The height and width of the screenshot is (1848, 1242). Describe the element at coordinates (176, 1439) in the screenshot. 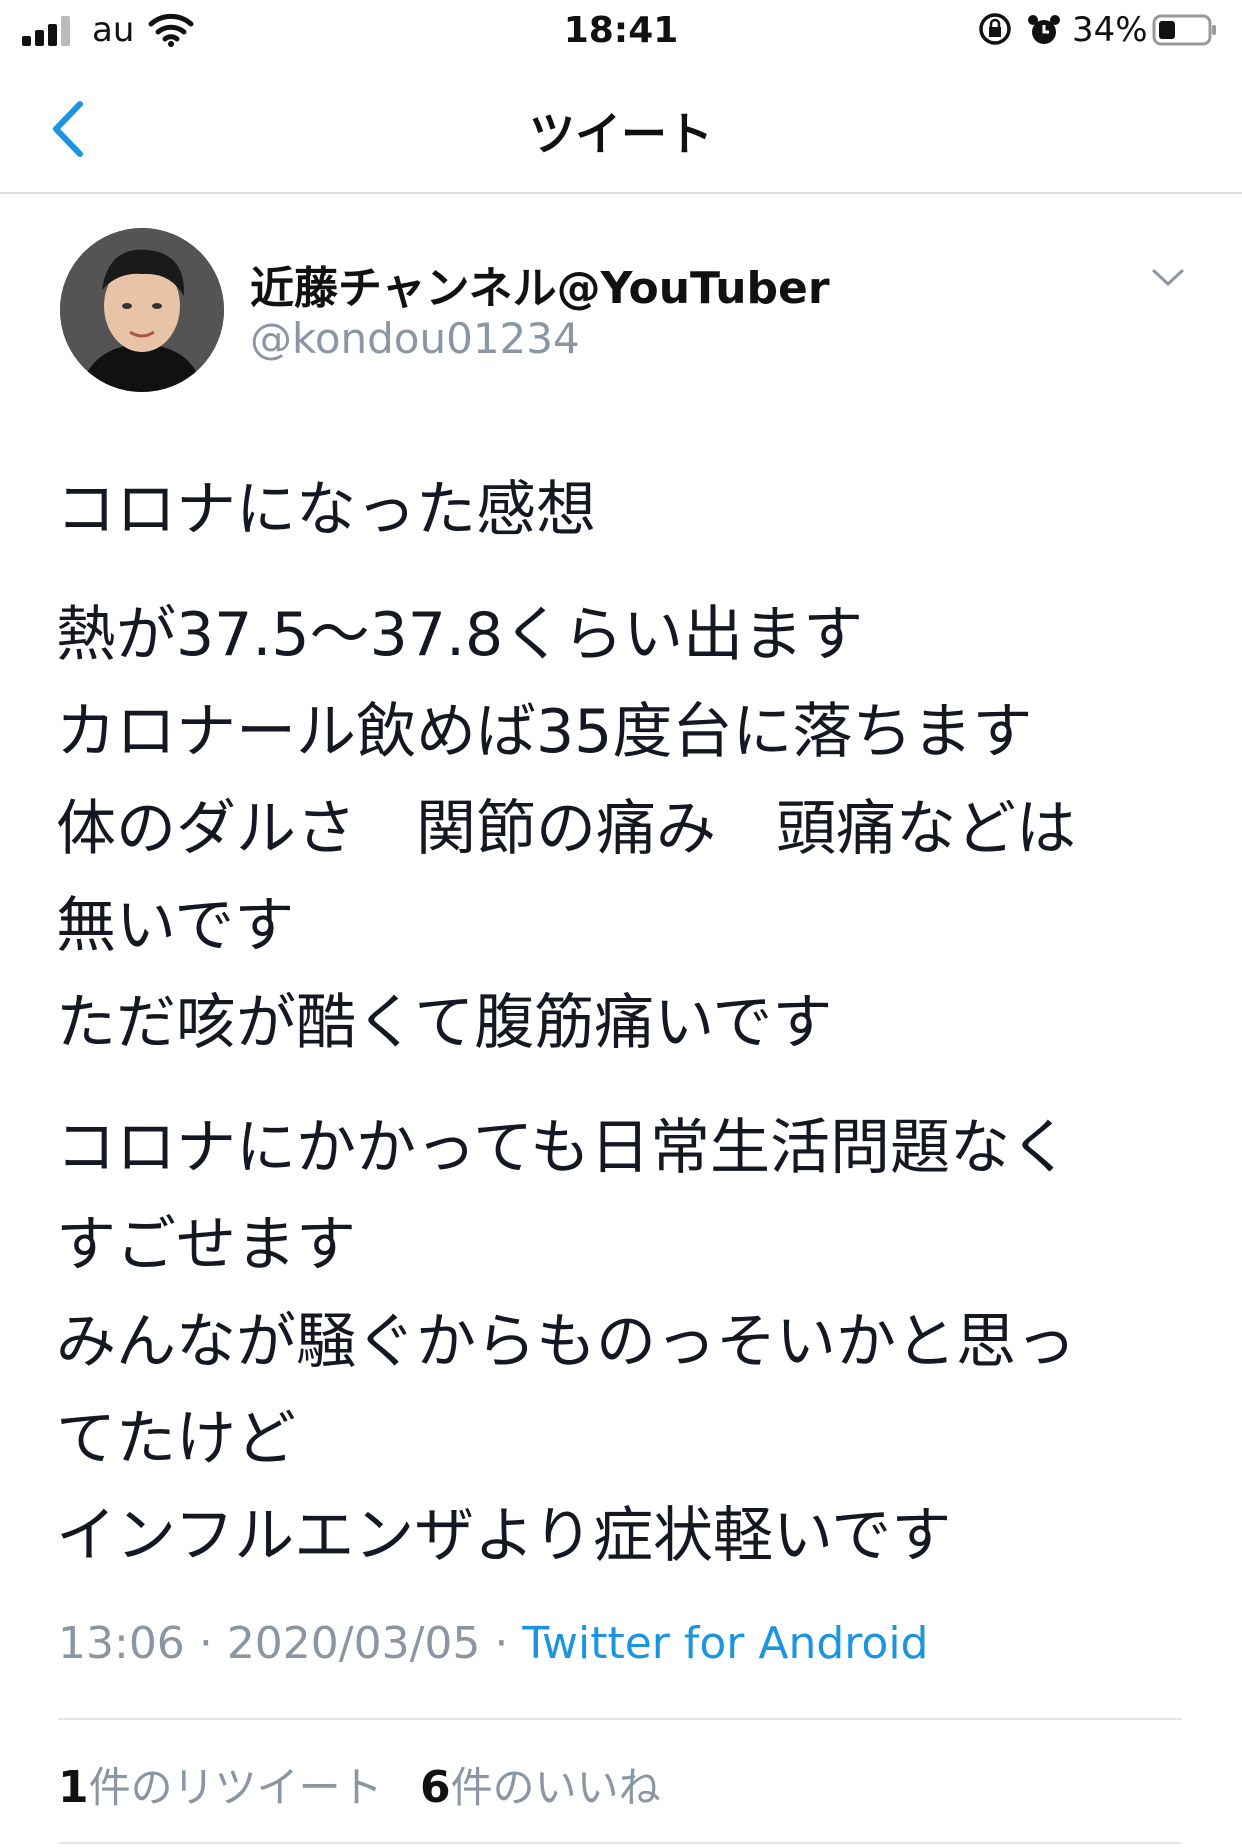

I see `tweet-line: てたけど` at that location.